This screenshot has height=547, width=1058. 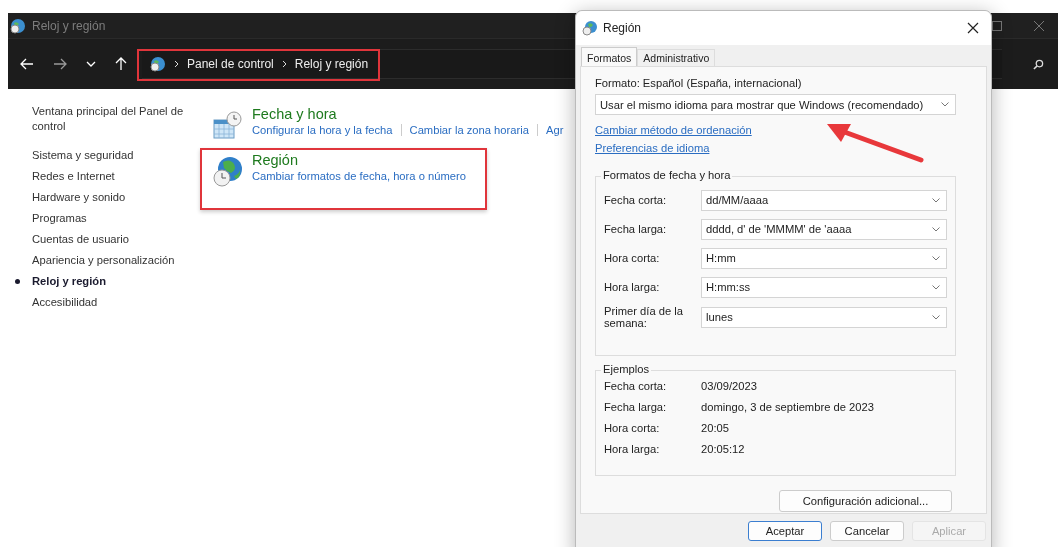 I want to click on sidebar-link: Accesibilidad, so click(x=118, y=302).